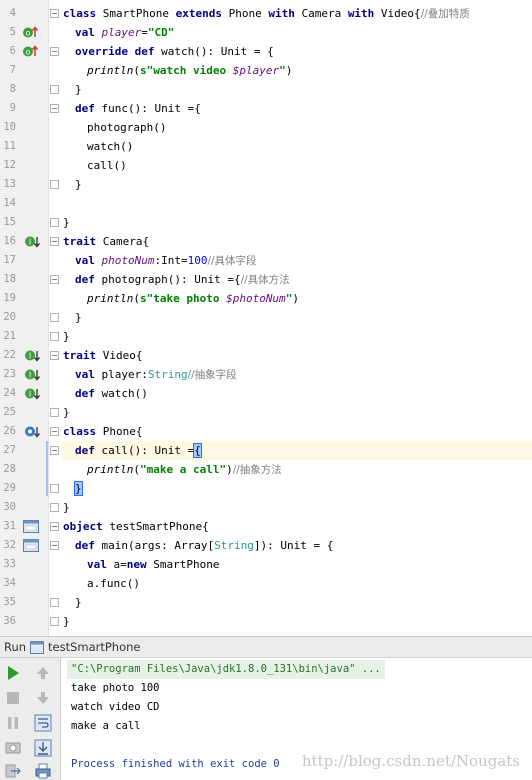 This screenshot has height=780, width=532. I want to click on code-line: 35 }, so click(266, 602).